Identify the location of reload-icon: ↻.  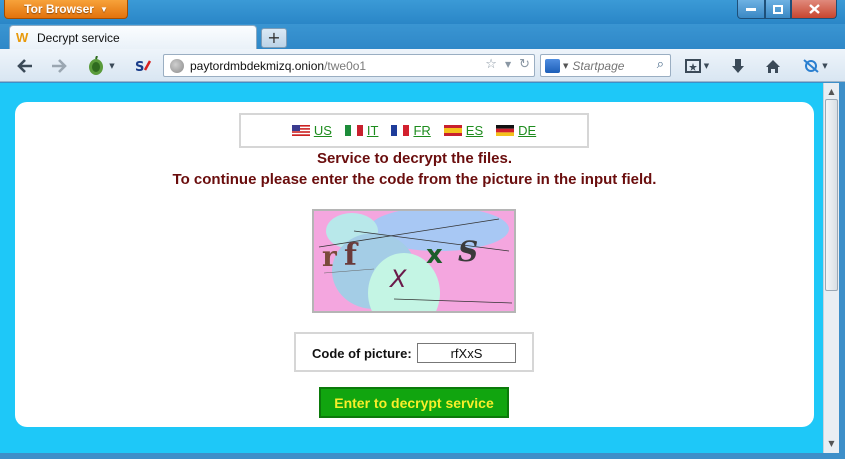
(524, 64).